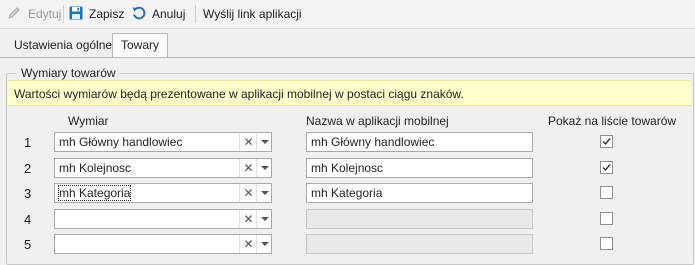 The width and height of the screenshot is (695, 265). What do you see at coordinates (169, 14) in the screenshot?
I see `cancel-button-label: Anuluj` at bounding box center [169, 14].